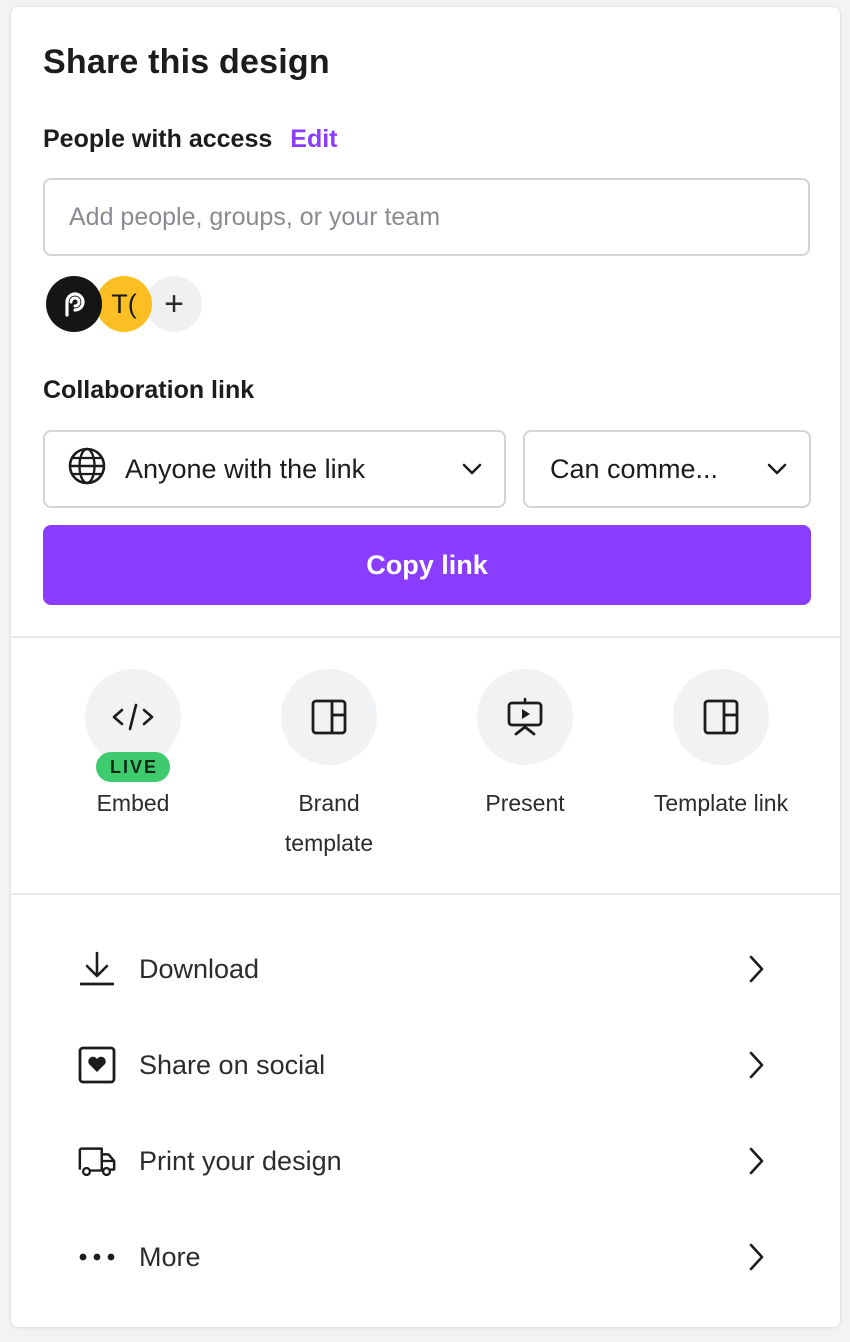  What do you see at coordinates (425, 1257) in the screenshot?
I see `menu-item-more: More` at bounding box center [425, 1257].